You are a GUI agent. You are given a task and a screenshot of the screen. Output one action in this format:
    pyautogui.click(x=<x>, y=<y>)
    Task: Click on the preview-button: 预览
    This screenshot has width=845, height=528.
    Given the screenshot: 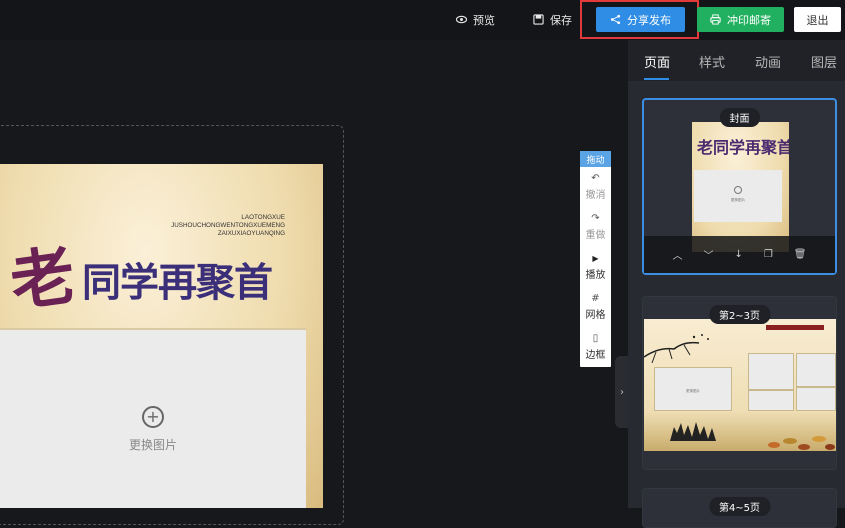 What is the action you would take?
    pyautogui.click(x=475, y=19)
    